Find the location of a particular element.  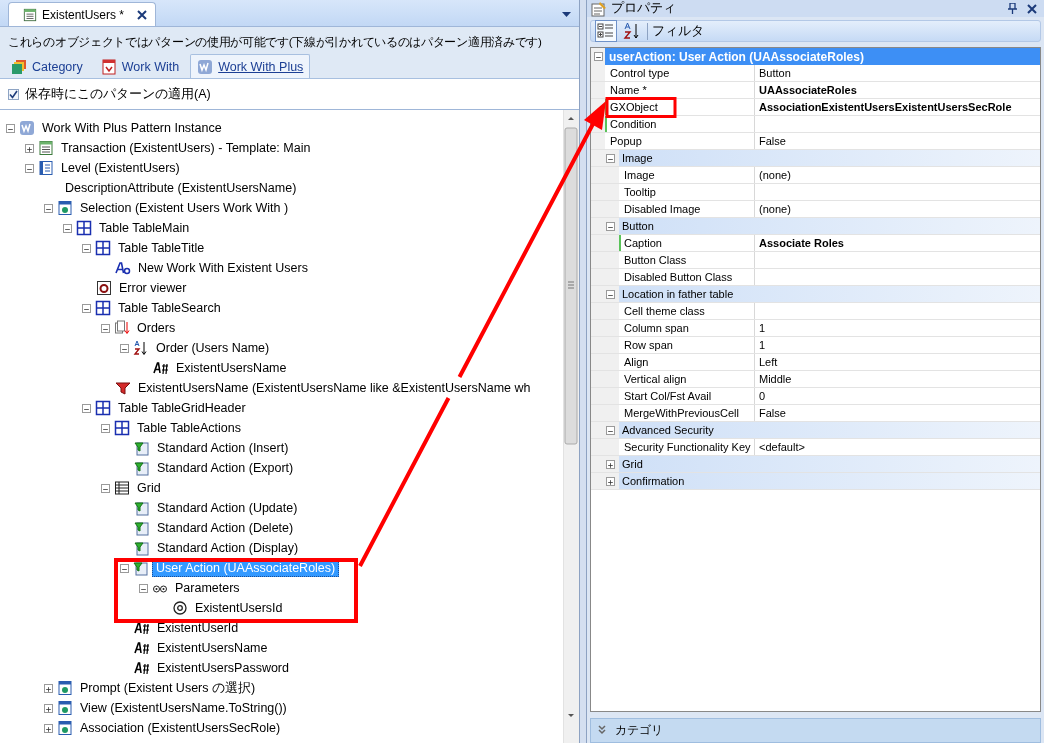

tree-item: ExistentUserId is located at coordinates (198, 628).